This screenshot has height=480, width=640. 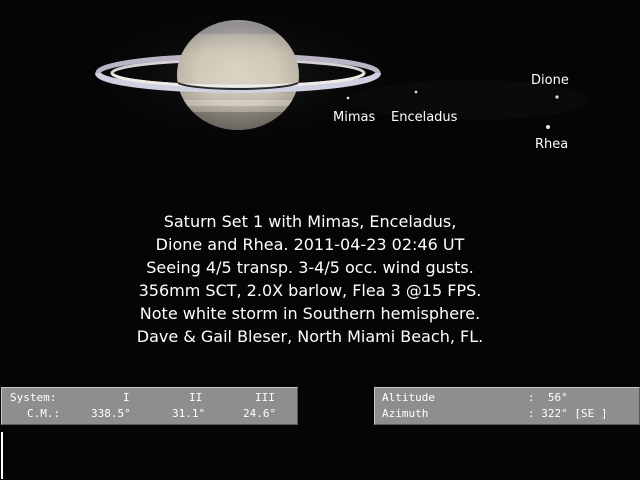 I want to click on col-ii-header: II, so click(x=196, y=397).